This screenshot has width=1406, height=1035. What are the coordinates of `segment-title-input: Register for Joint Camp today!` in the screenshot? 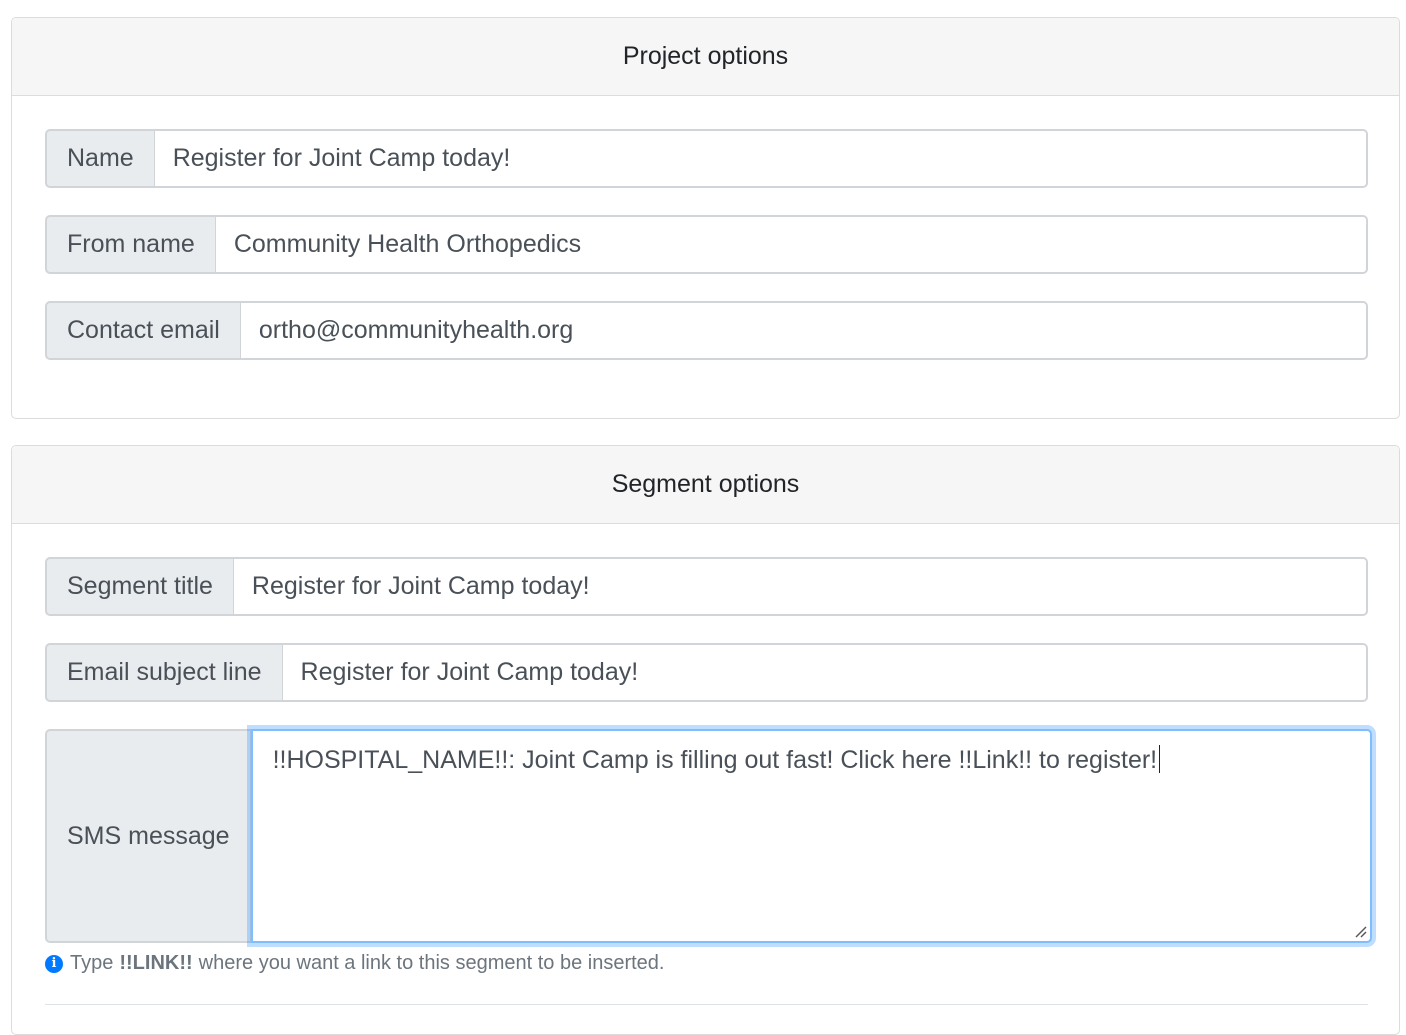 It's located at (800, 586).